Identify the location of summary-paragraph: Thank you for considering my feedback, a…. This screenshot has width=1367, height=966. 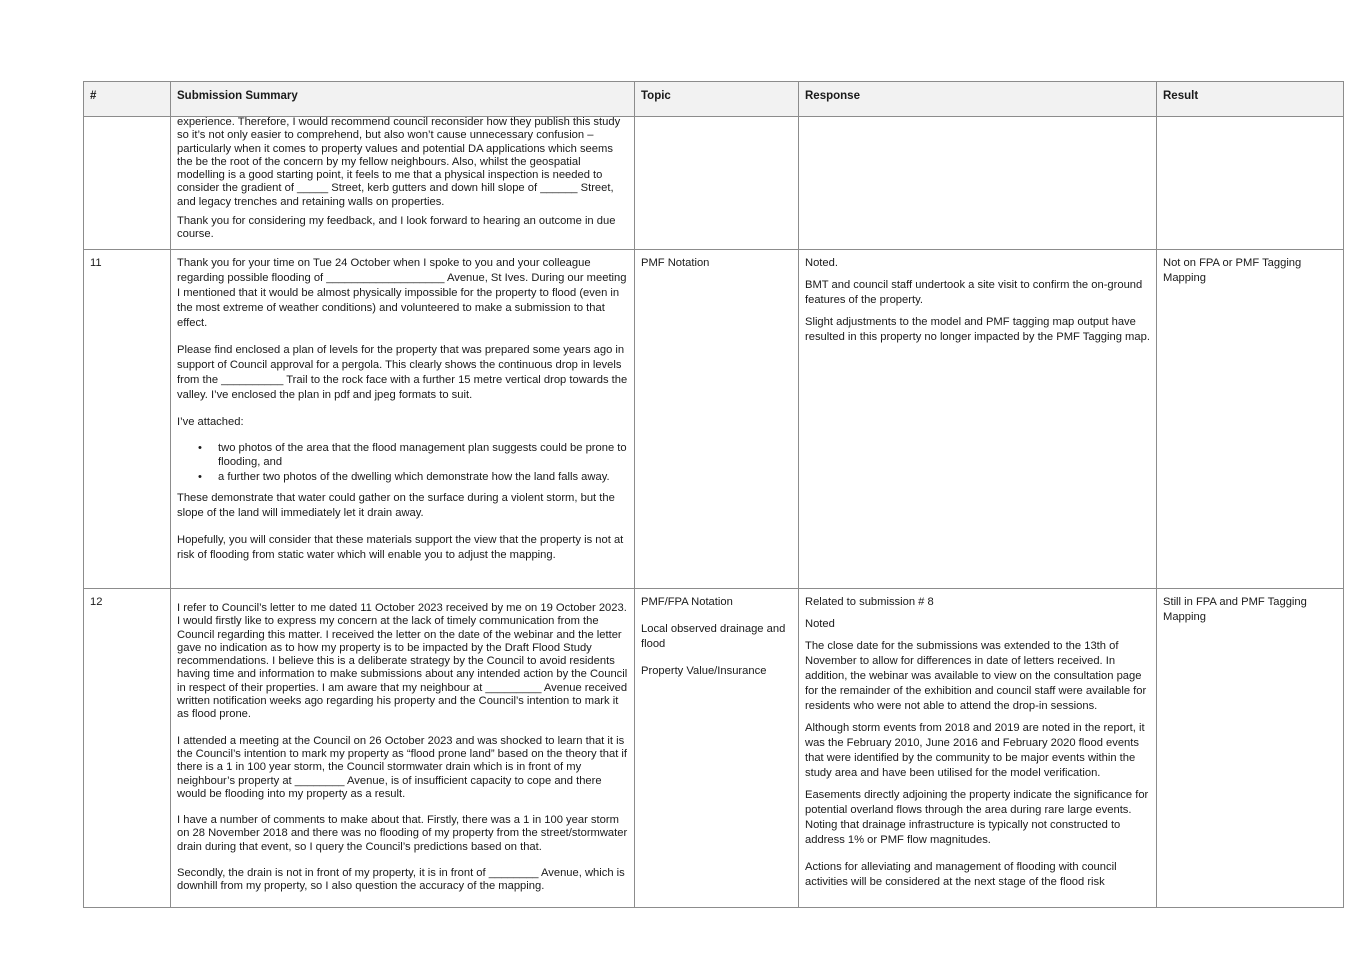
(396, 228).